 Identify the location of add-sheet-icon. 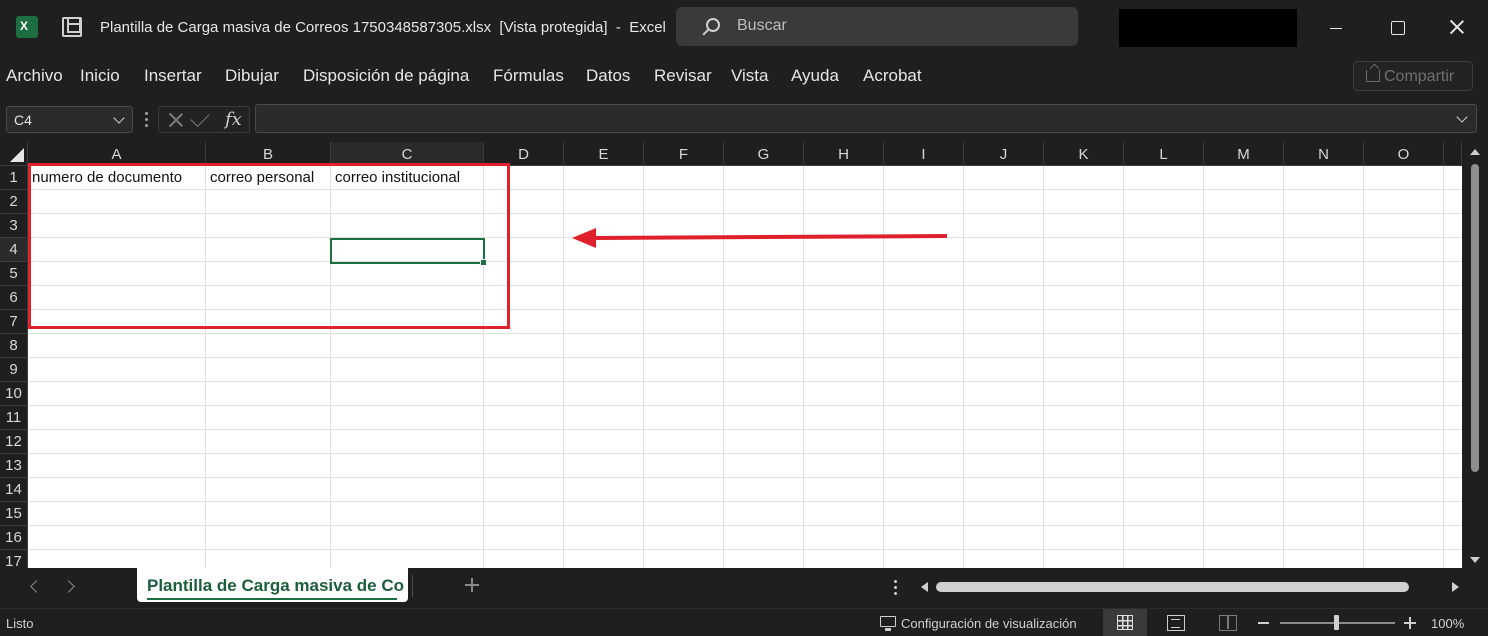
(472, 585).